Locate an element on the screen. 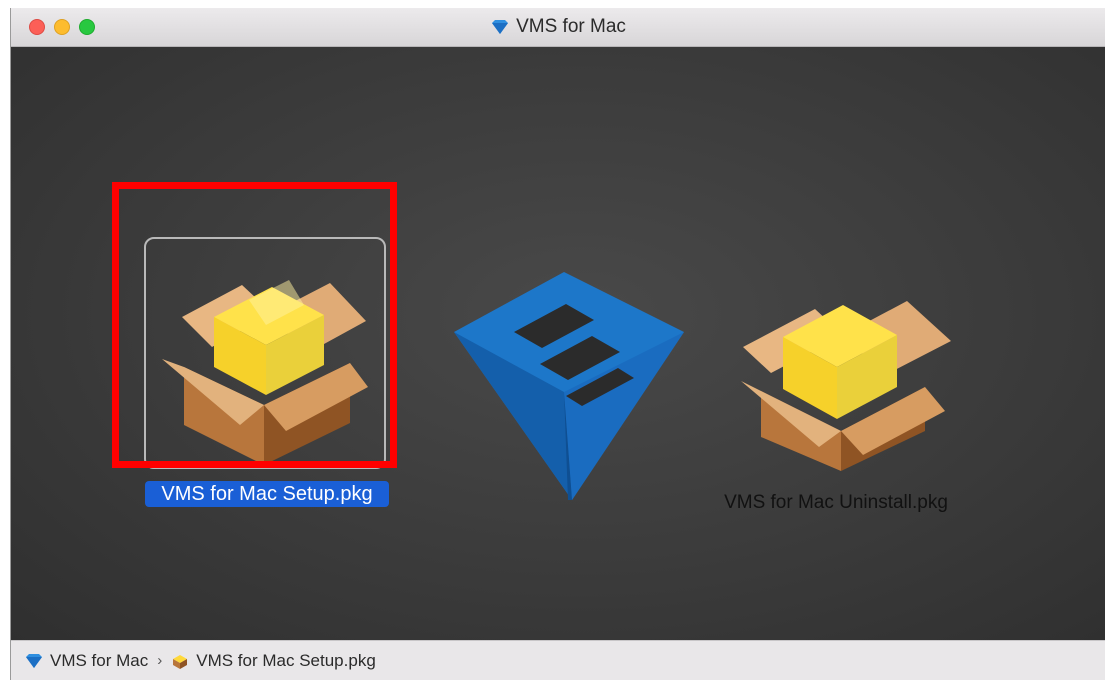  window-title-group: VMS for Mac is located at coordinates (558, 27).